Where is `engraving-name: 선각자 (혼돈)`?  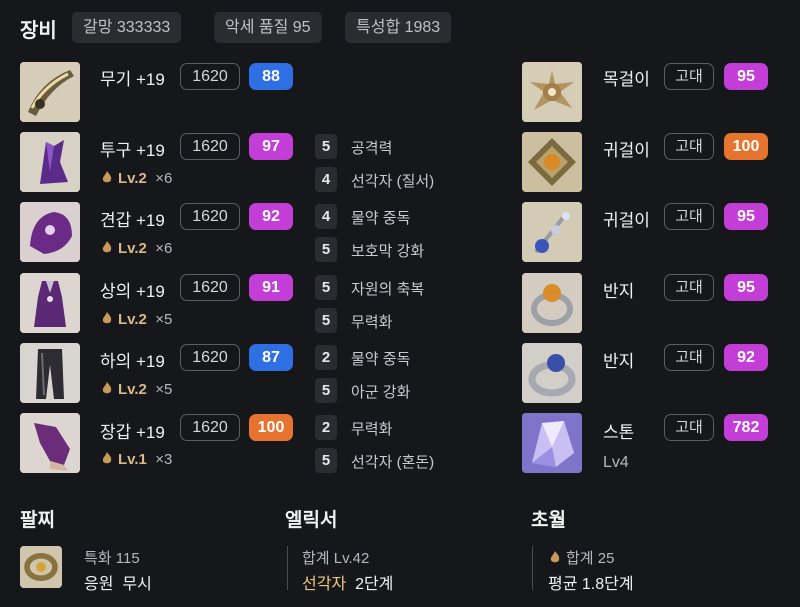 engraving-name: 선각자 (혼돈) is located at coordinates (393, 462).